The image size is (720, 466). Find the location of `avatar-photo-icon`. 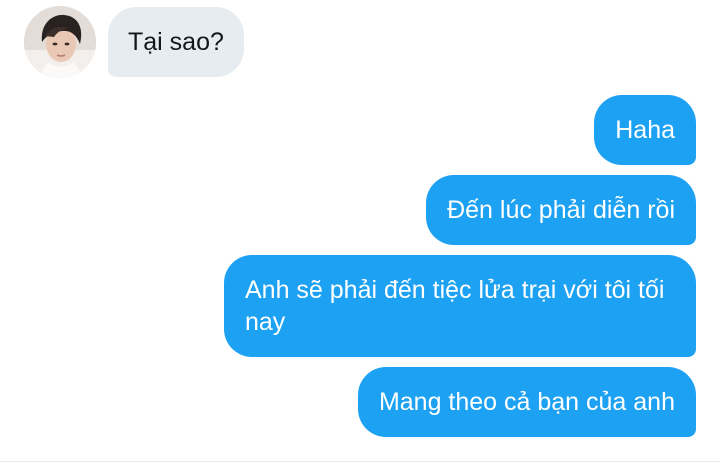

avatar-photo-icon is located at coordinates (60, 42).